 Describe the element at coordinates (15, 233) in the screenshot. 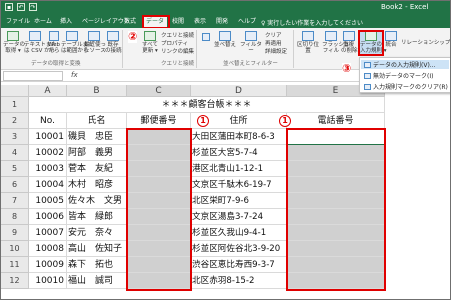

I see `row-header: 9` at that location.